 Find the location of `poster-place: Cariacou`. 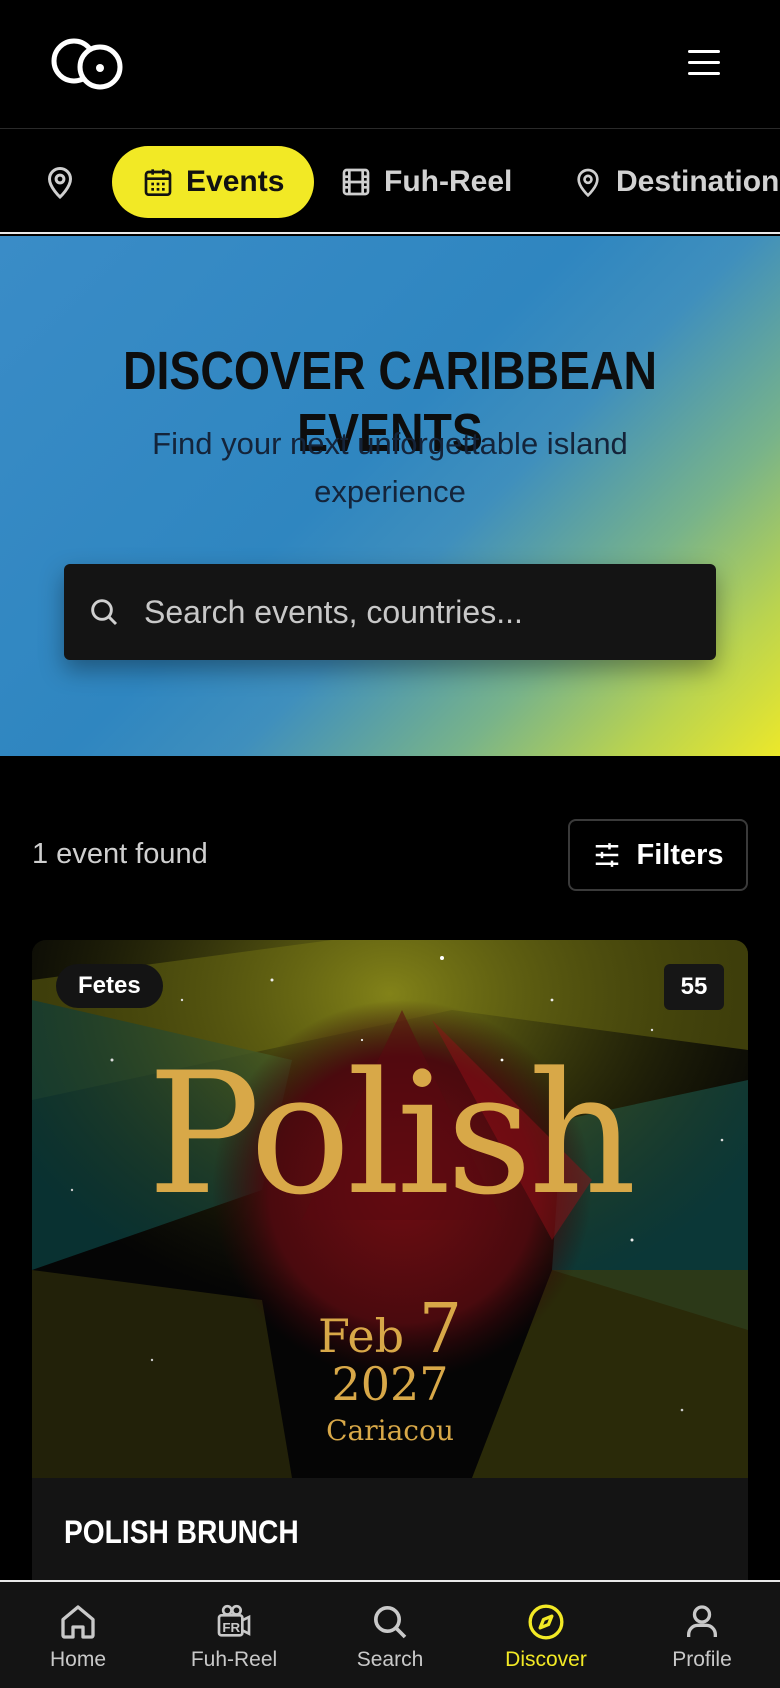

poster-place: Cariacou is located at coordinates (390, 1430).